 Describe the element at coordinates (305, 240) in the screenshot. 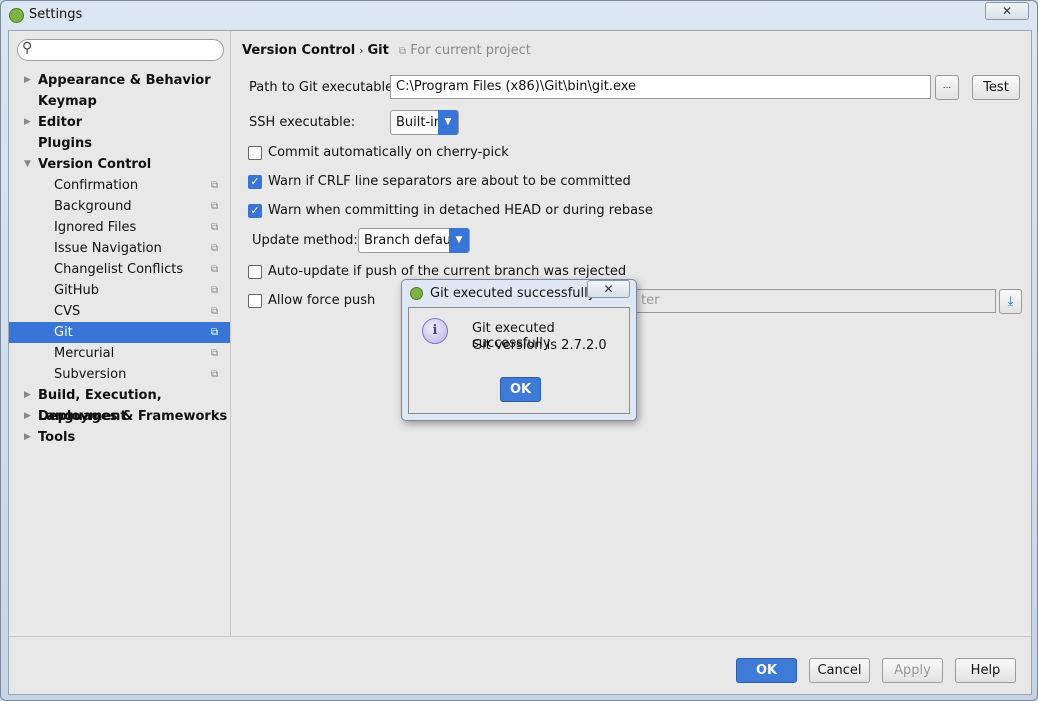

I see `update-method-label: Update method:` at that location.